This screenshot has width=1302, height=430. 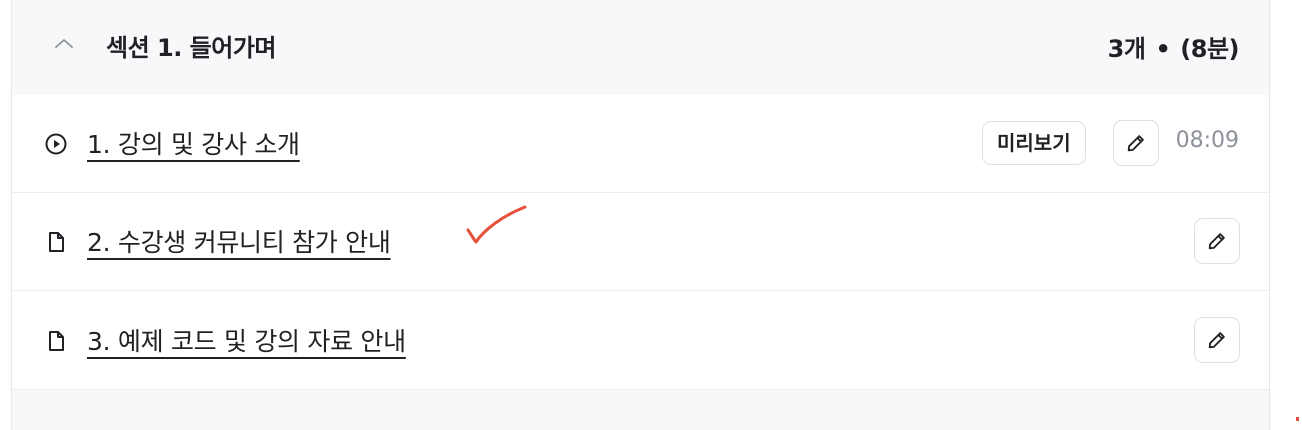 I want to click on section-footer, so click(x=640, y=410).